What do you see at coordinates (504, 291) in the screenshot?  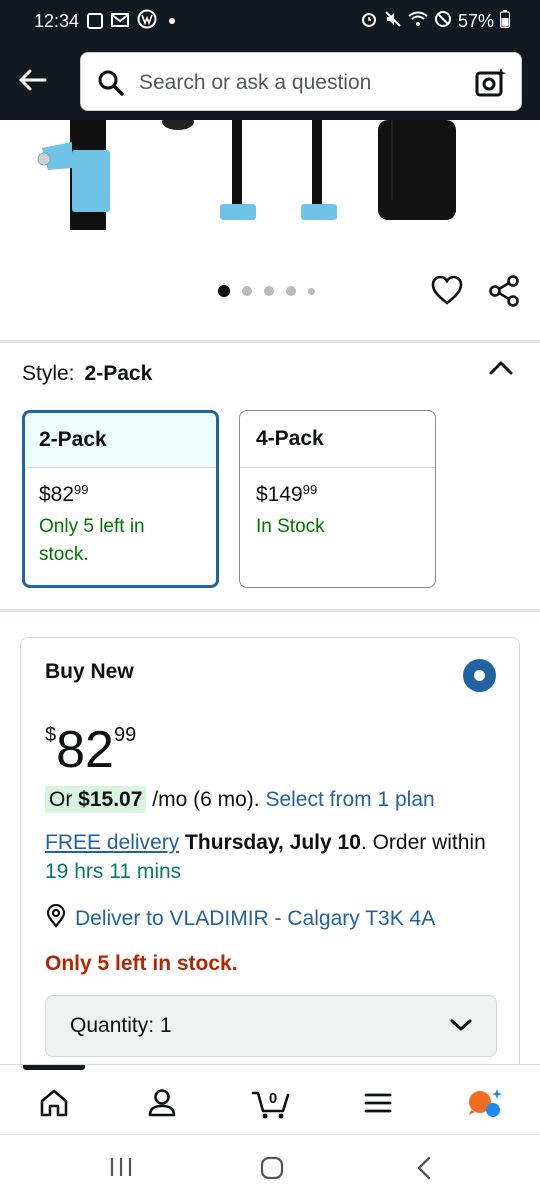 I see `share-icon` at bounding box center [504, 291].